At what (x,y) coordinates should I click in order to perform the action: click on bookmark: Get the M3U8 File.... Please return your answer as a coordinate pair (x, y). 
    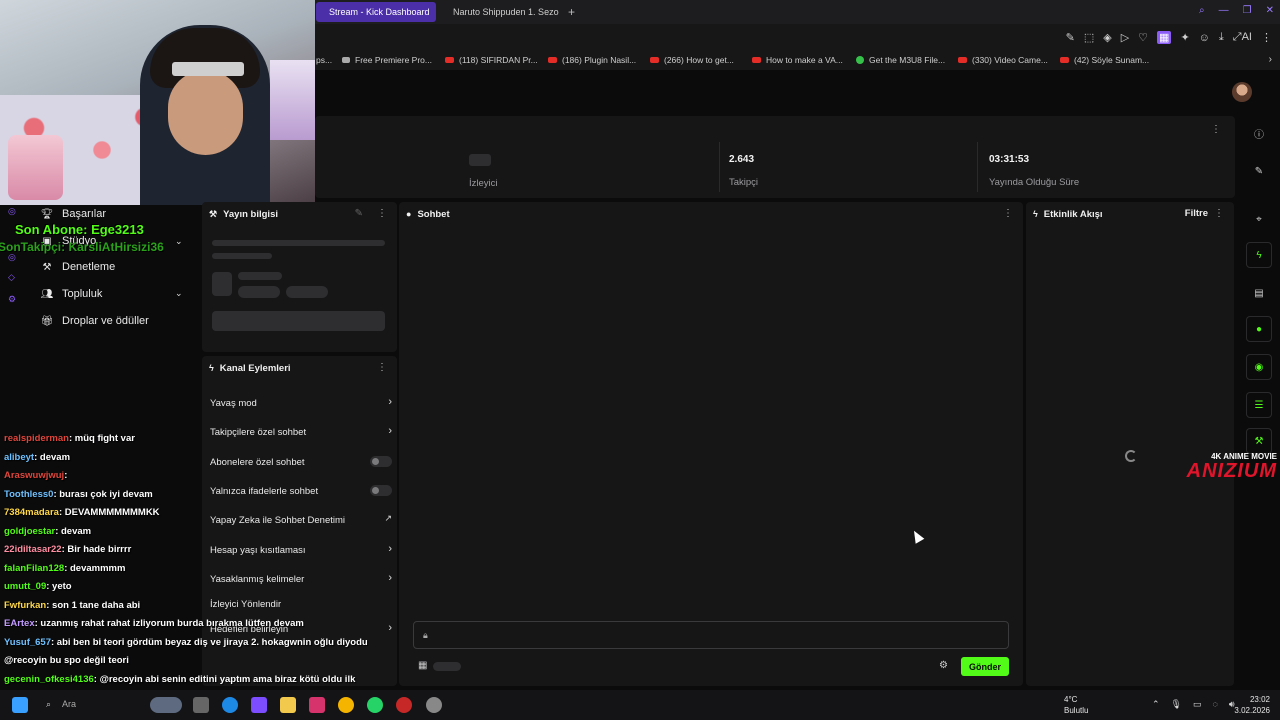
    Looking at the image, I should click on (900, 60).